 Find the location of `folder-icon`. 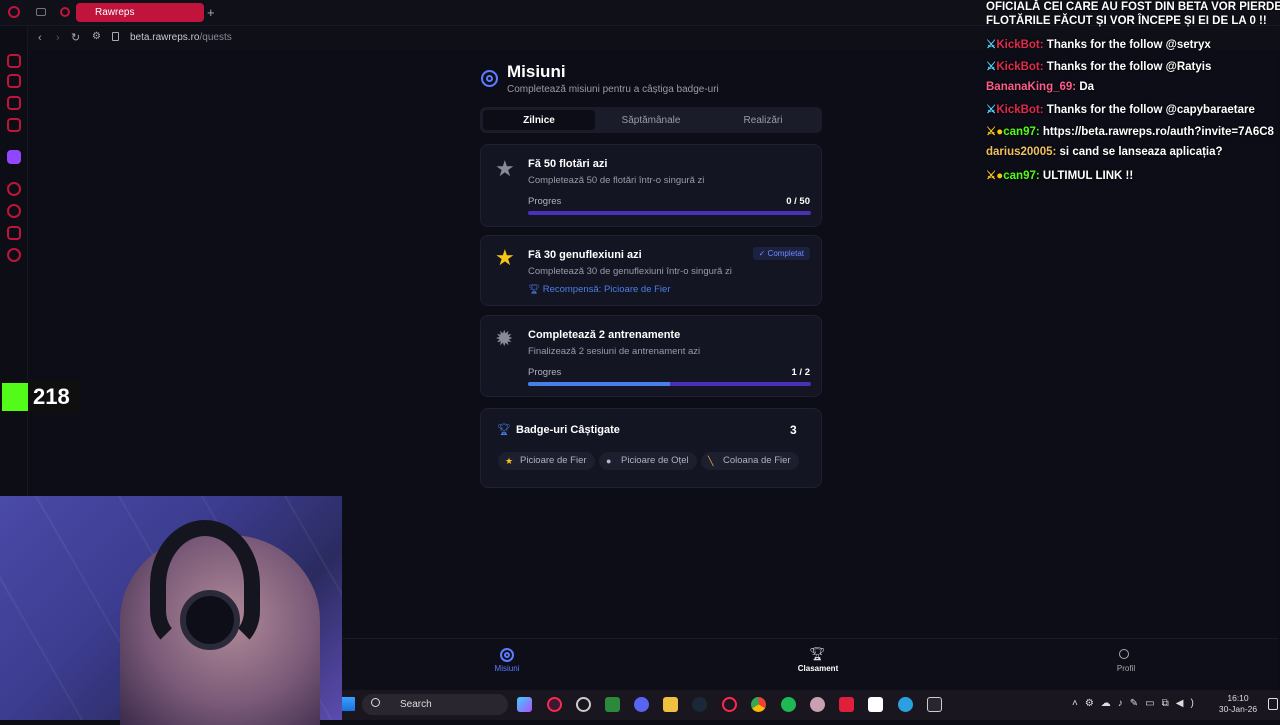

folder-icon is located at coordinates (670, 704).